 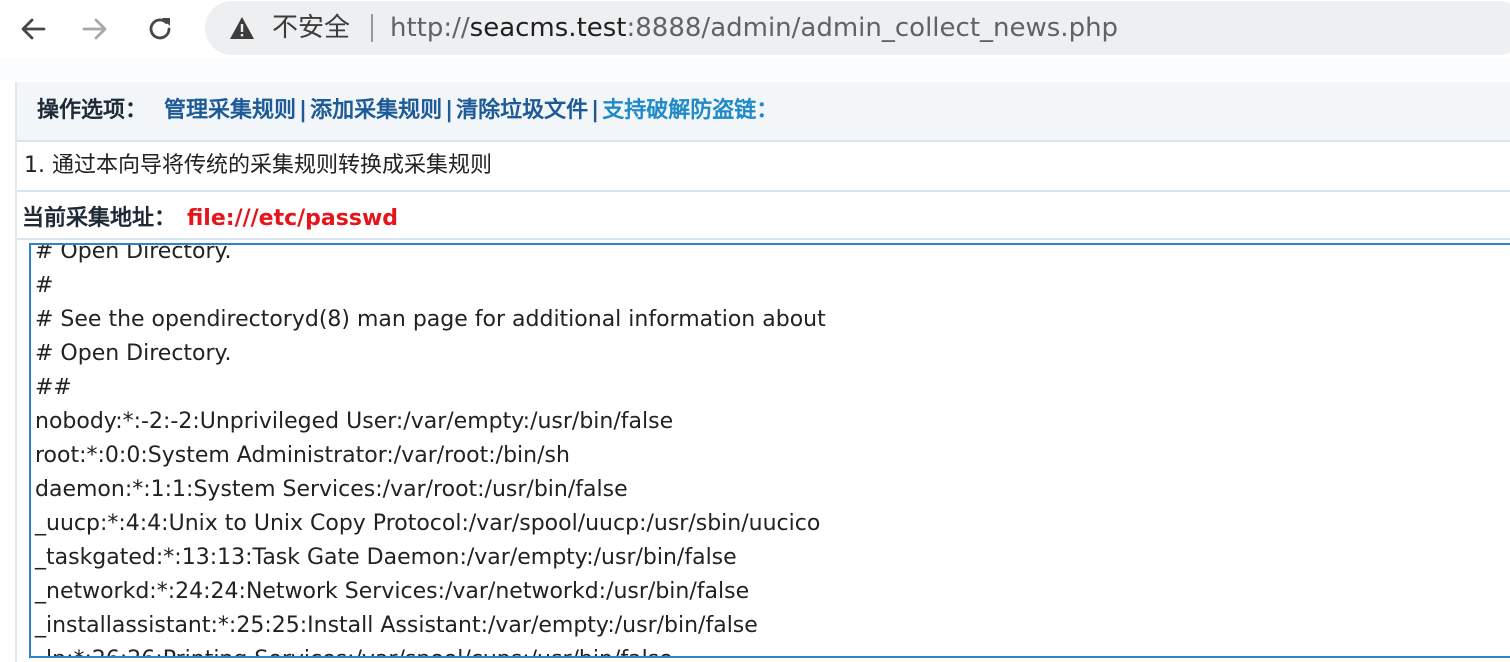 I want to click on warning-triangle-icon, so click(x=242, y=28).